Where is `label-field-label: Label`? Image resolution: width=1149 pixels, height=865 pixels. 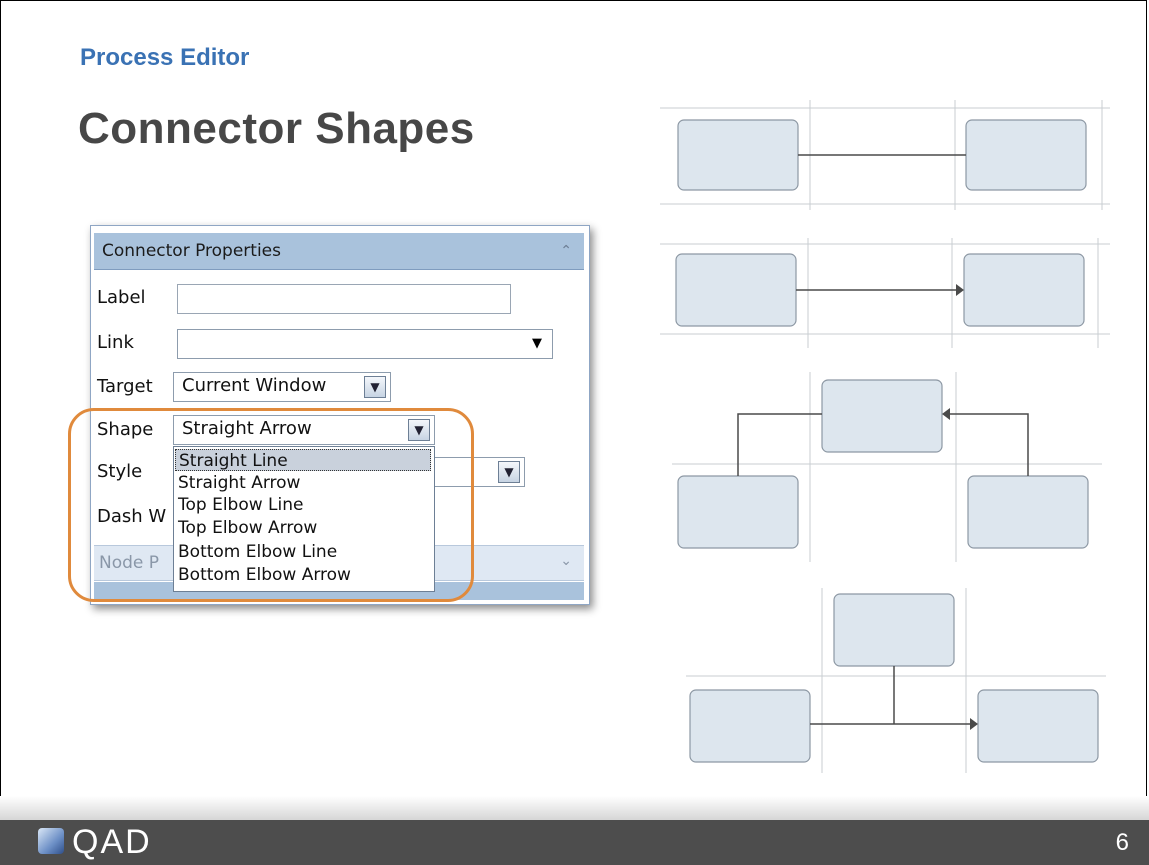 label-field-label: Label is located at coordinates (121, 297).